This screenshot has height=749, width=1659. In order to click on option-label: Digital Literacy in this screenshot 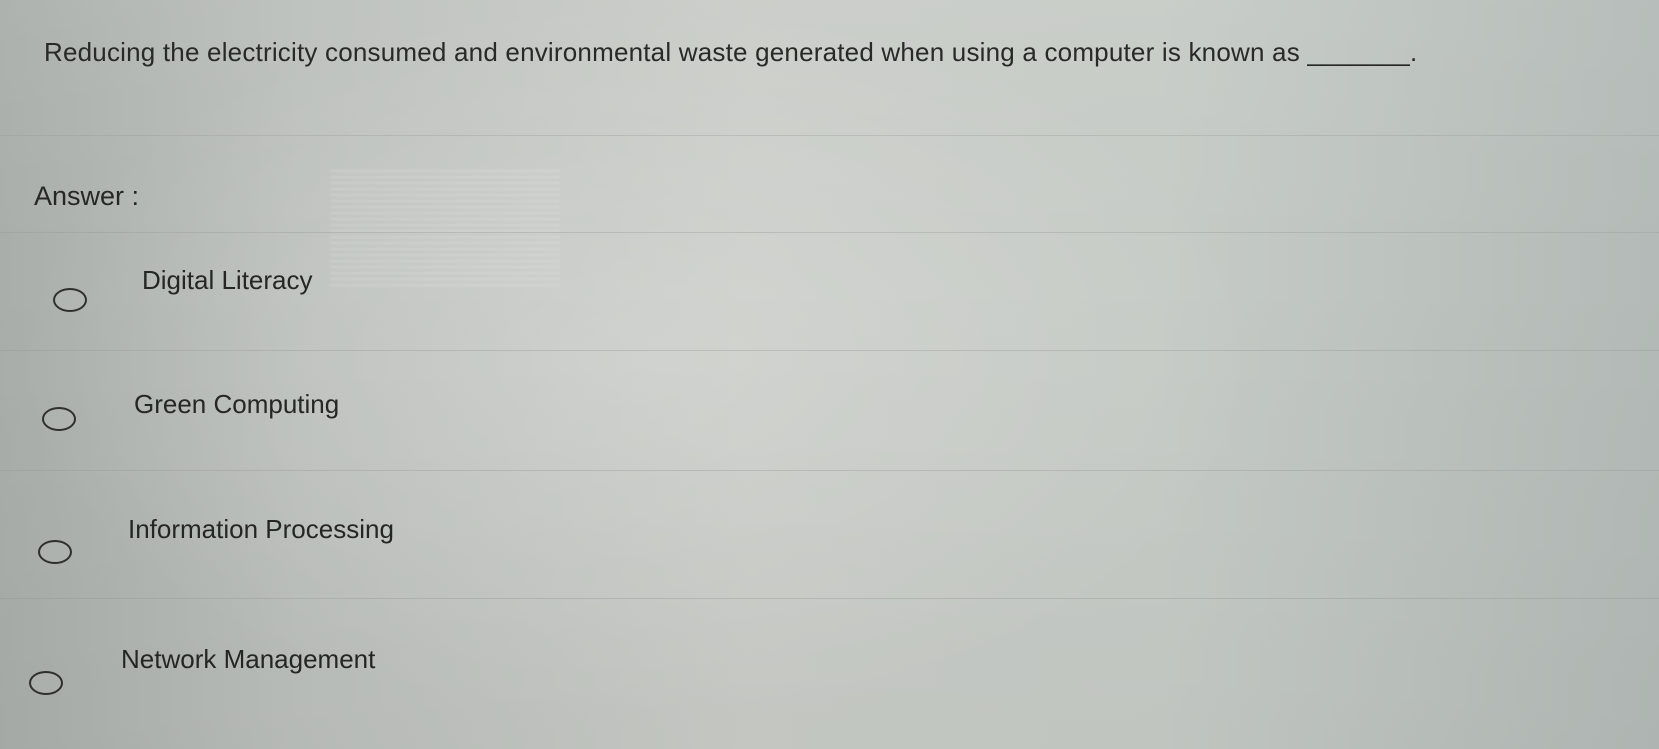, I will do `click(227, 280)`.